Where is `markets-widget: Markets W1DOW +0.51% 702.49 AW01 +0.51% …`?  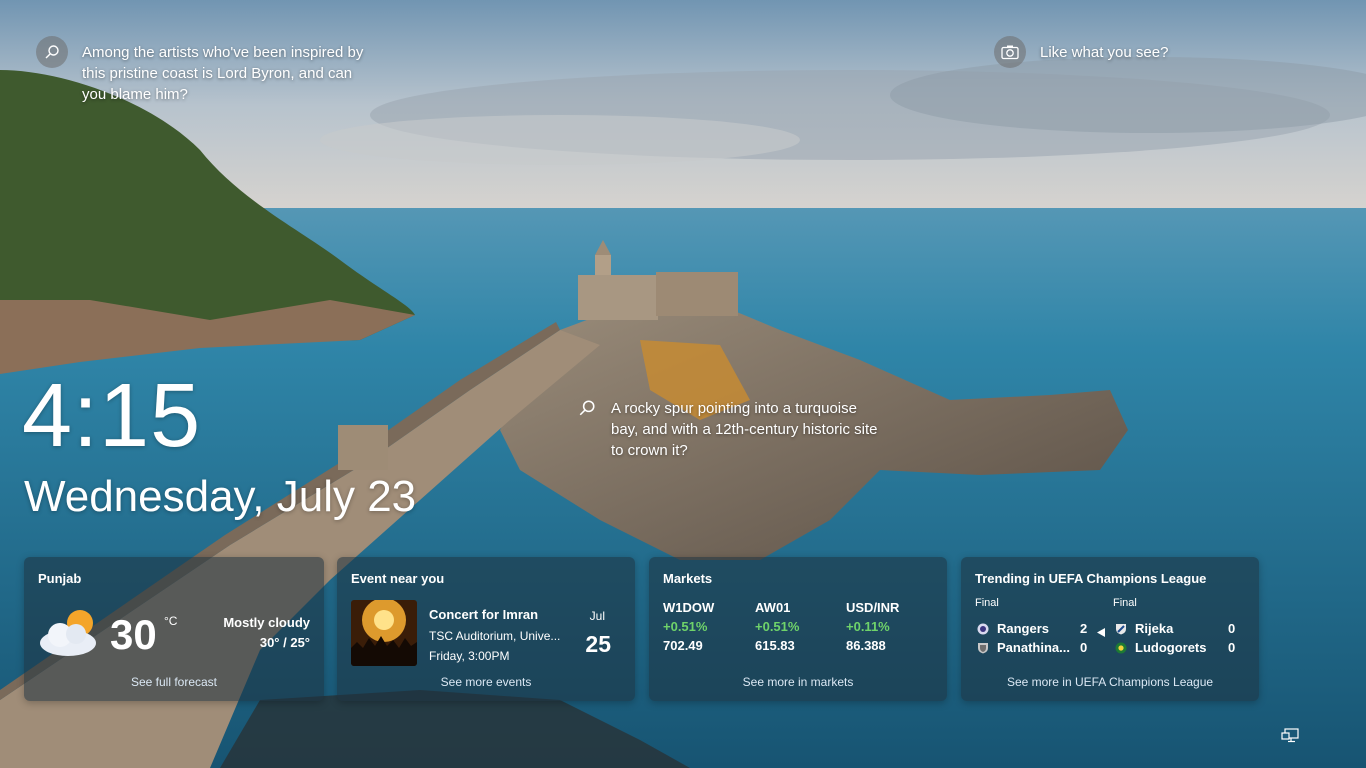 markets-widget: Markets W1DOW +0.51% 702.49 AW01 +0.51% … is located at coordinates (798, 629).